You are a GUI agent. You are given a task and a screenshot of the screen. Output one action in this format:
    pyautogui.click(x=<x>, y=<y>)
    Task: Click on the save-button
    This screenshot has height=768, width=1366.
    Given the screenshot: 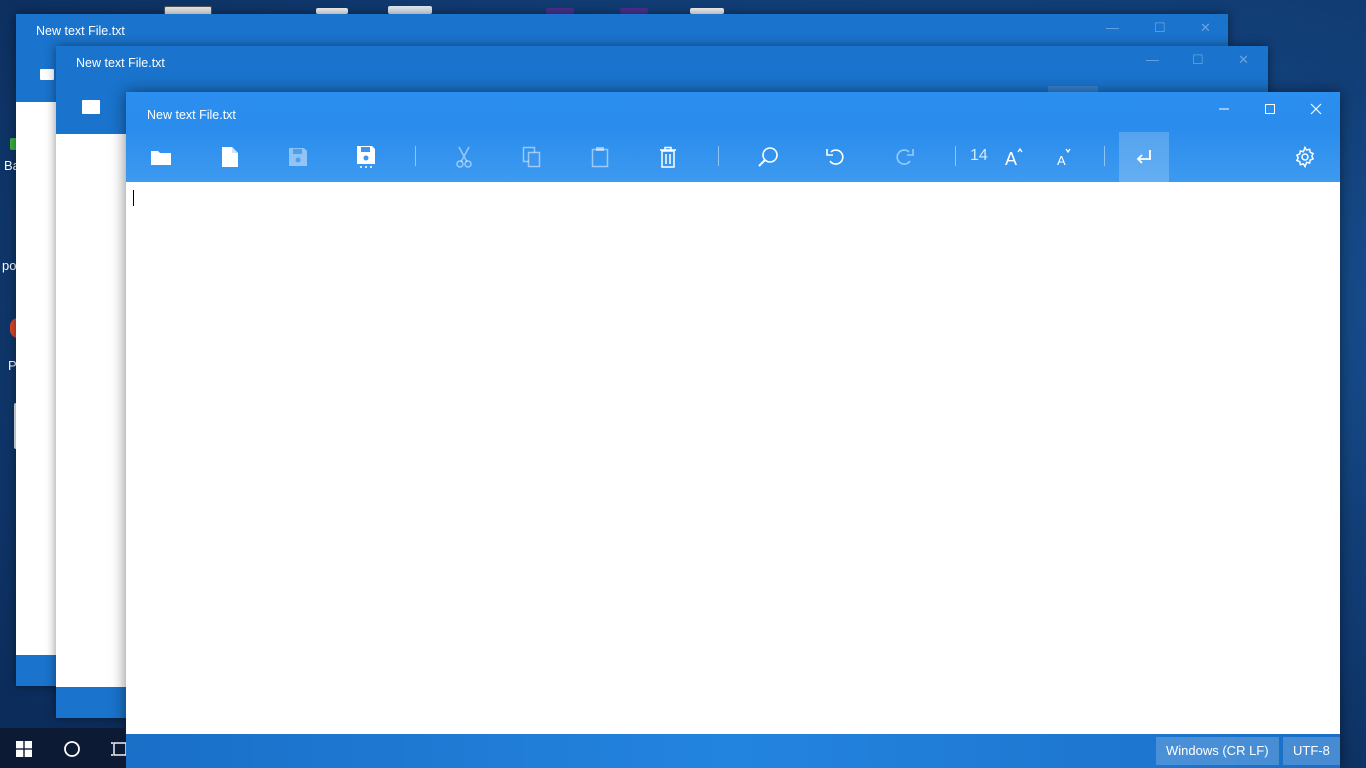 What is the action you would take?
    pyautogui.click(x=298, y=157)
    